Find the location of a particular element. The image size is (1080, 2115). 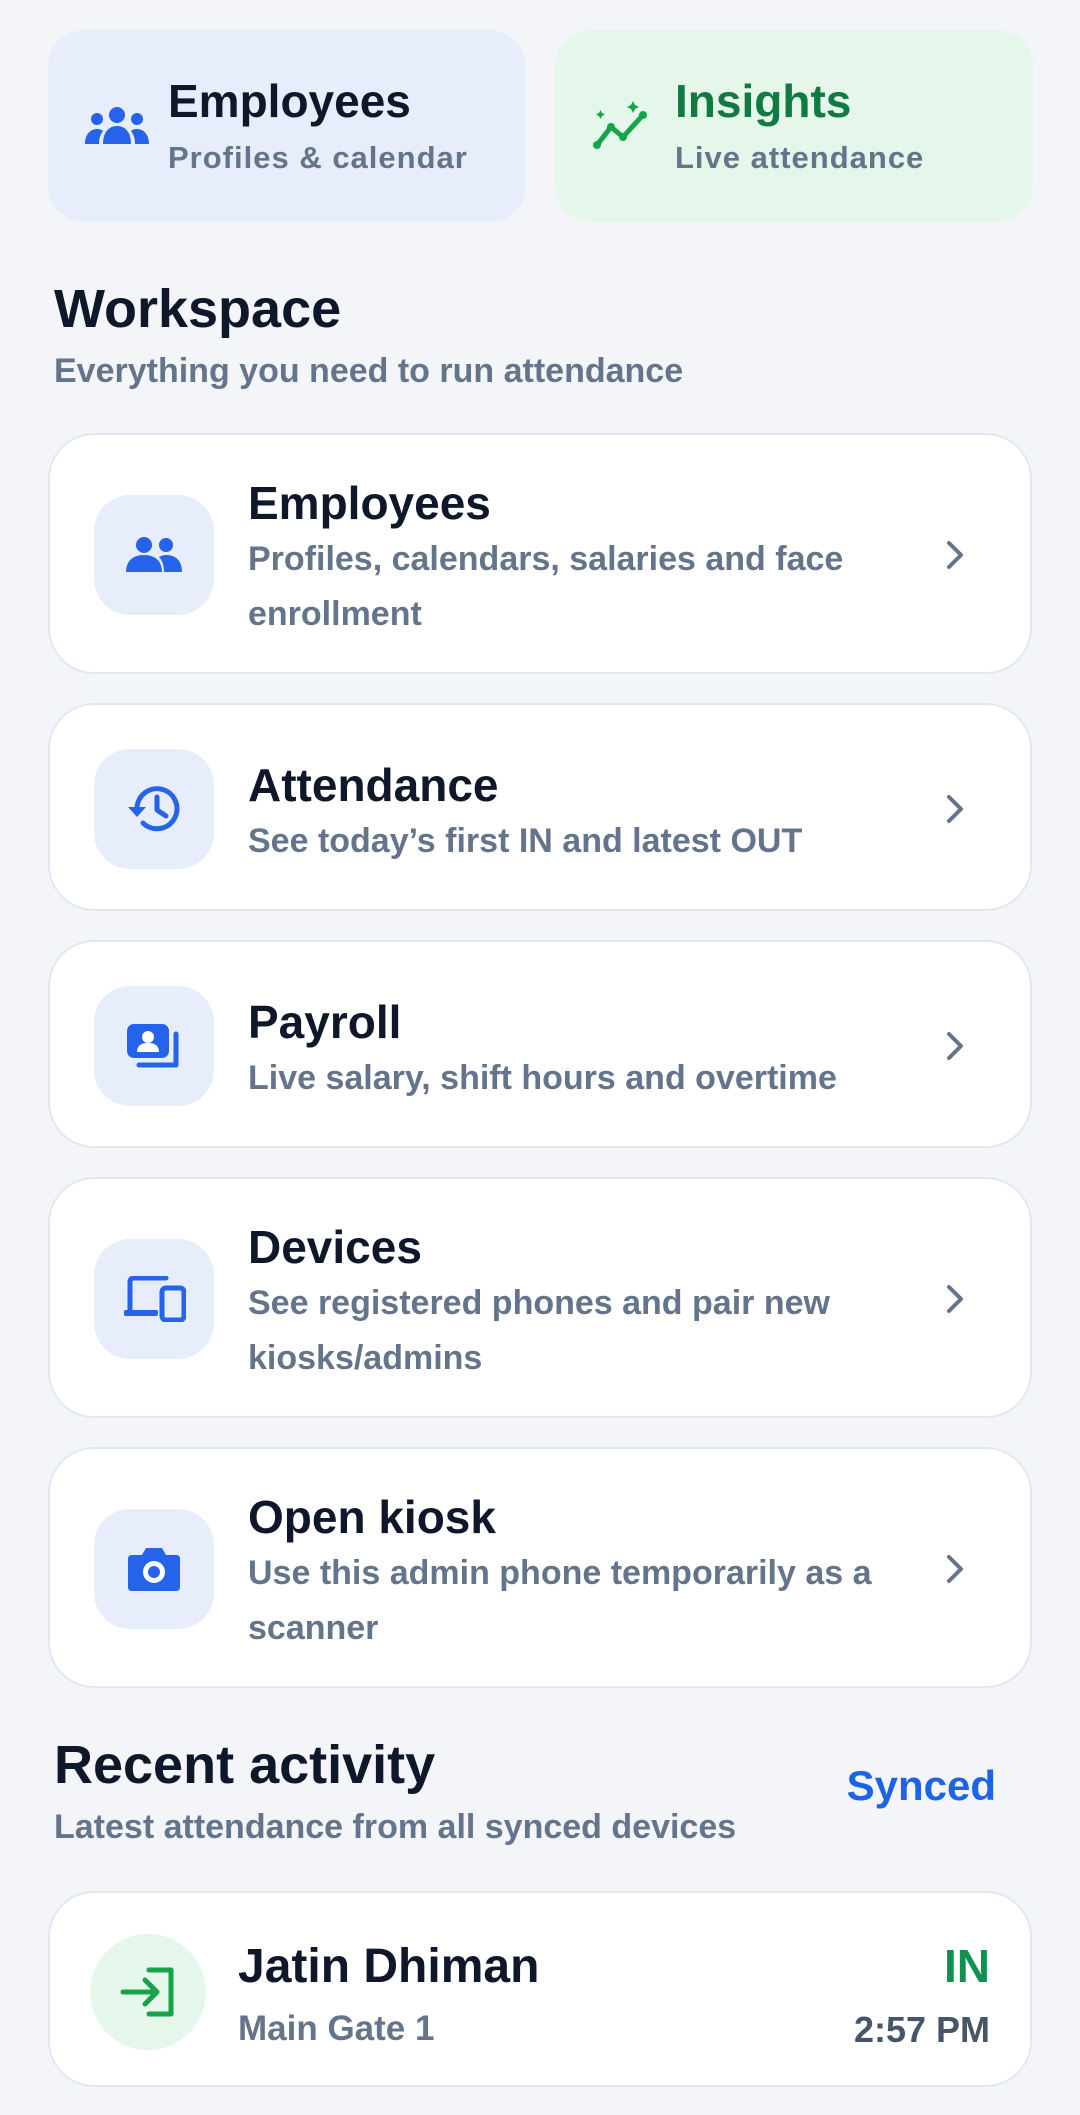

sync-status: Synced is located at coordinates (921, 1786).